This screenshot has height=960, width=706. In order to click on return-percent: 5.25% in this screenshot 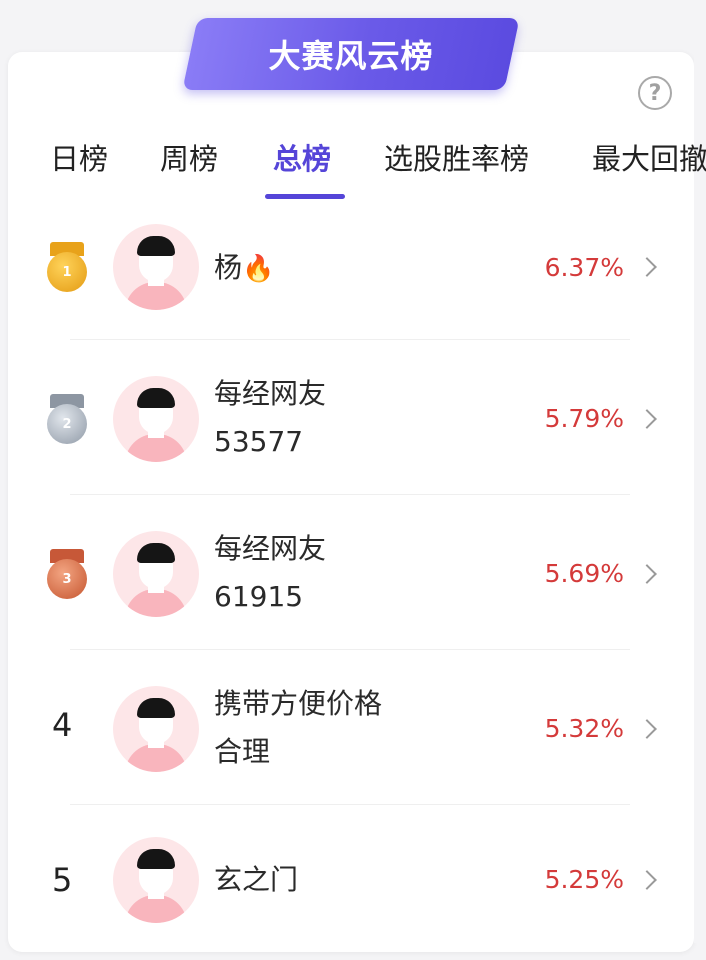, I will do `click(584, 879)`.